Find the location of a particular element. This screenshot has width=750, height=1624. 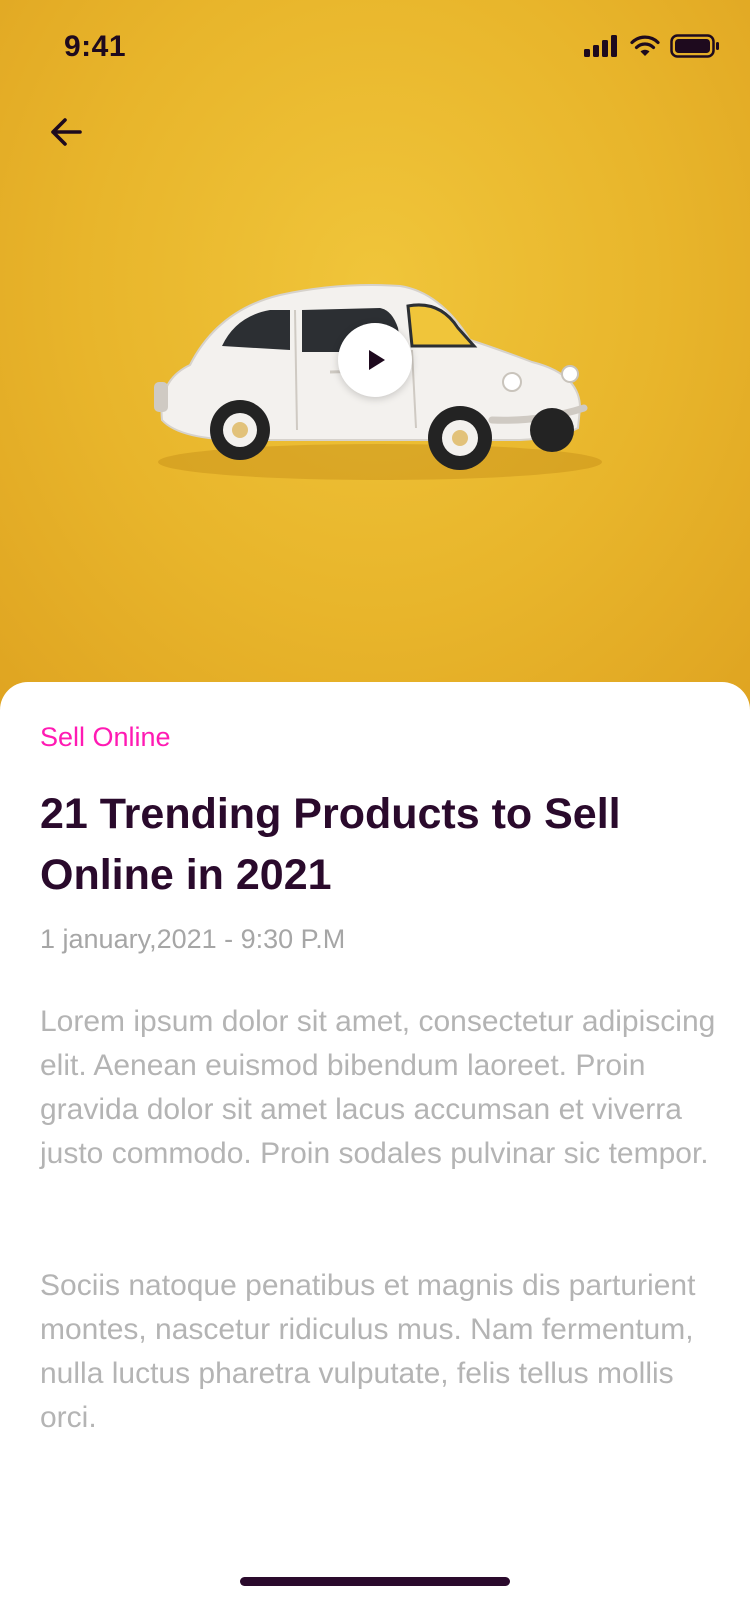

play-icon is located at coordinates (377, 360).